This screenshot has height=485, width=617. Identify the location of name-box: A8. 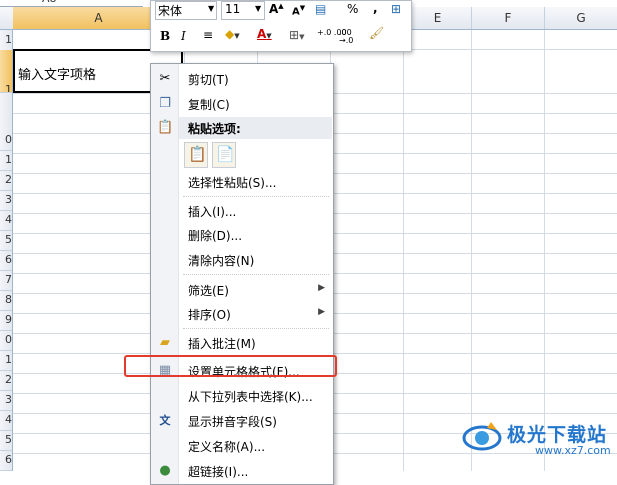
(71, 3).